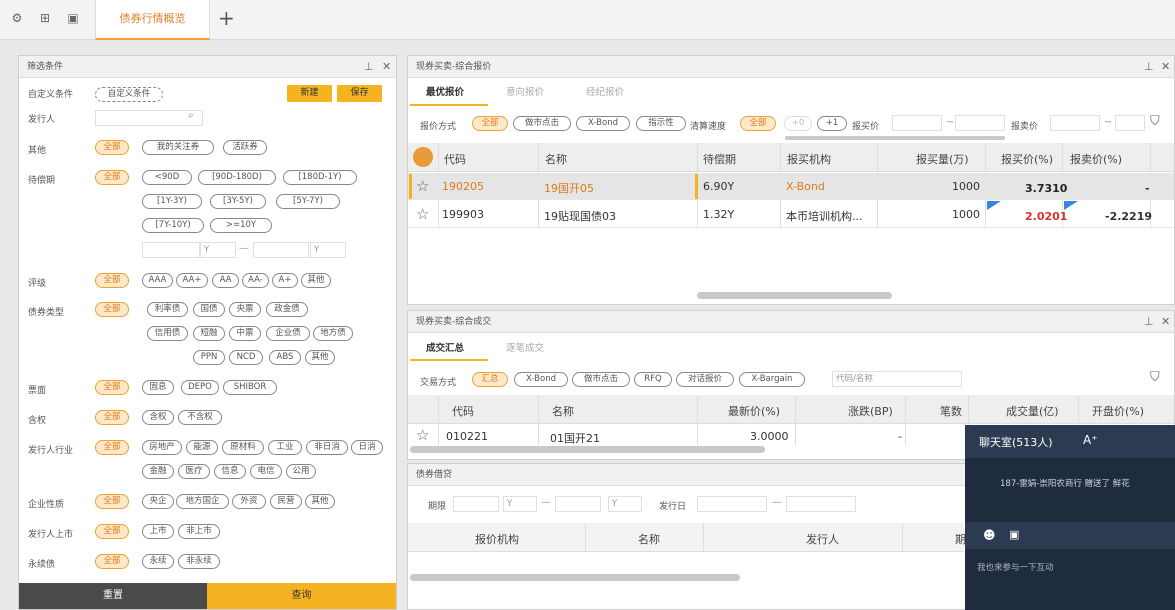  I want to click on listed-option: 上市, so click(158, 531).